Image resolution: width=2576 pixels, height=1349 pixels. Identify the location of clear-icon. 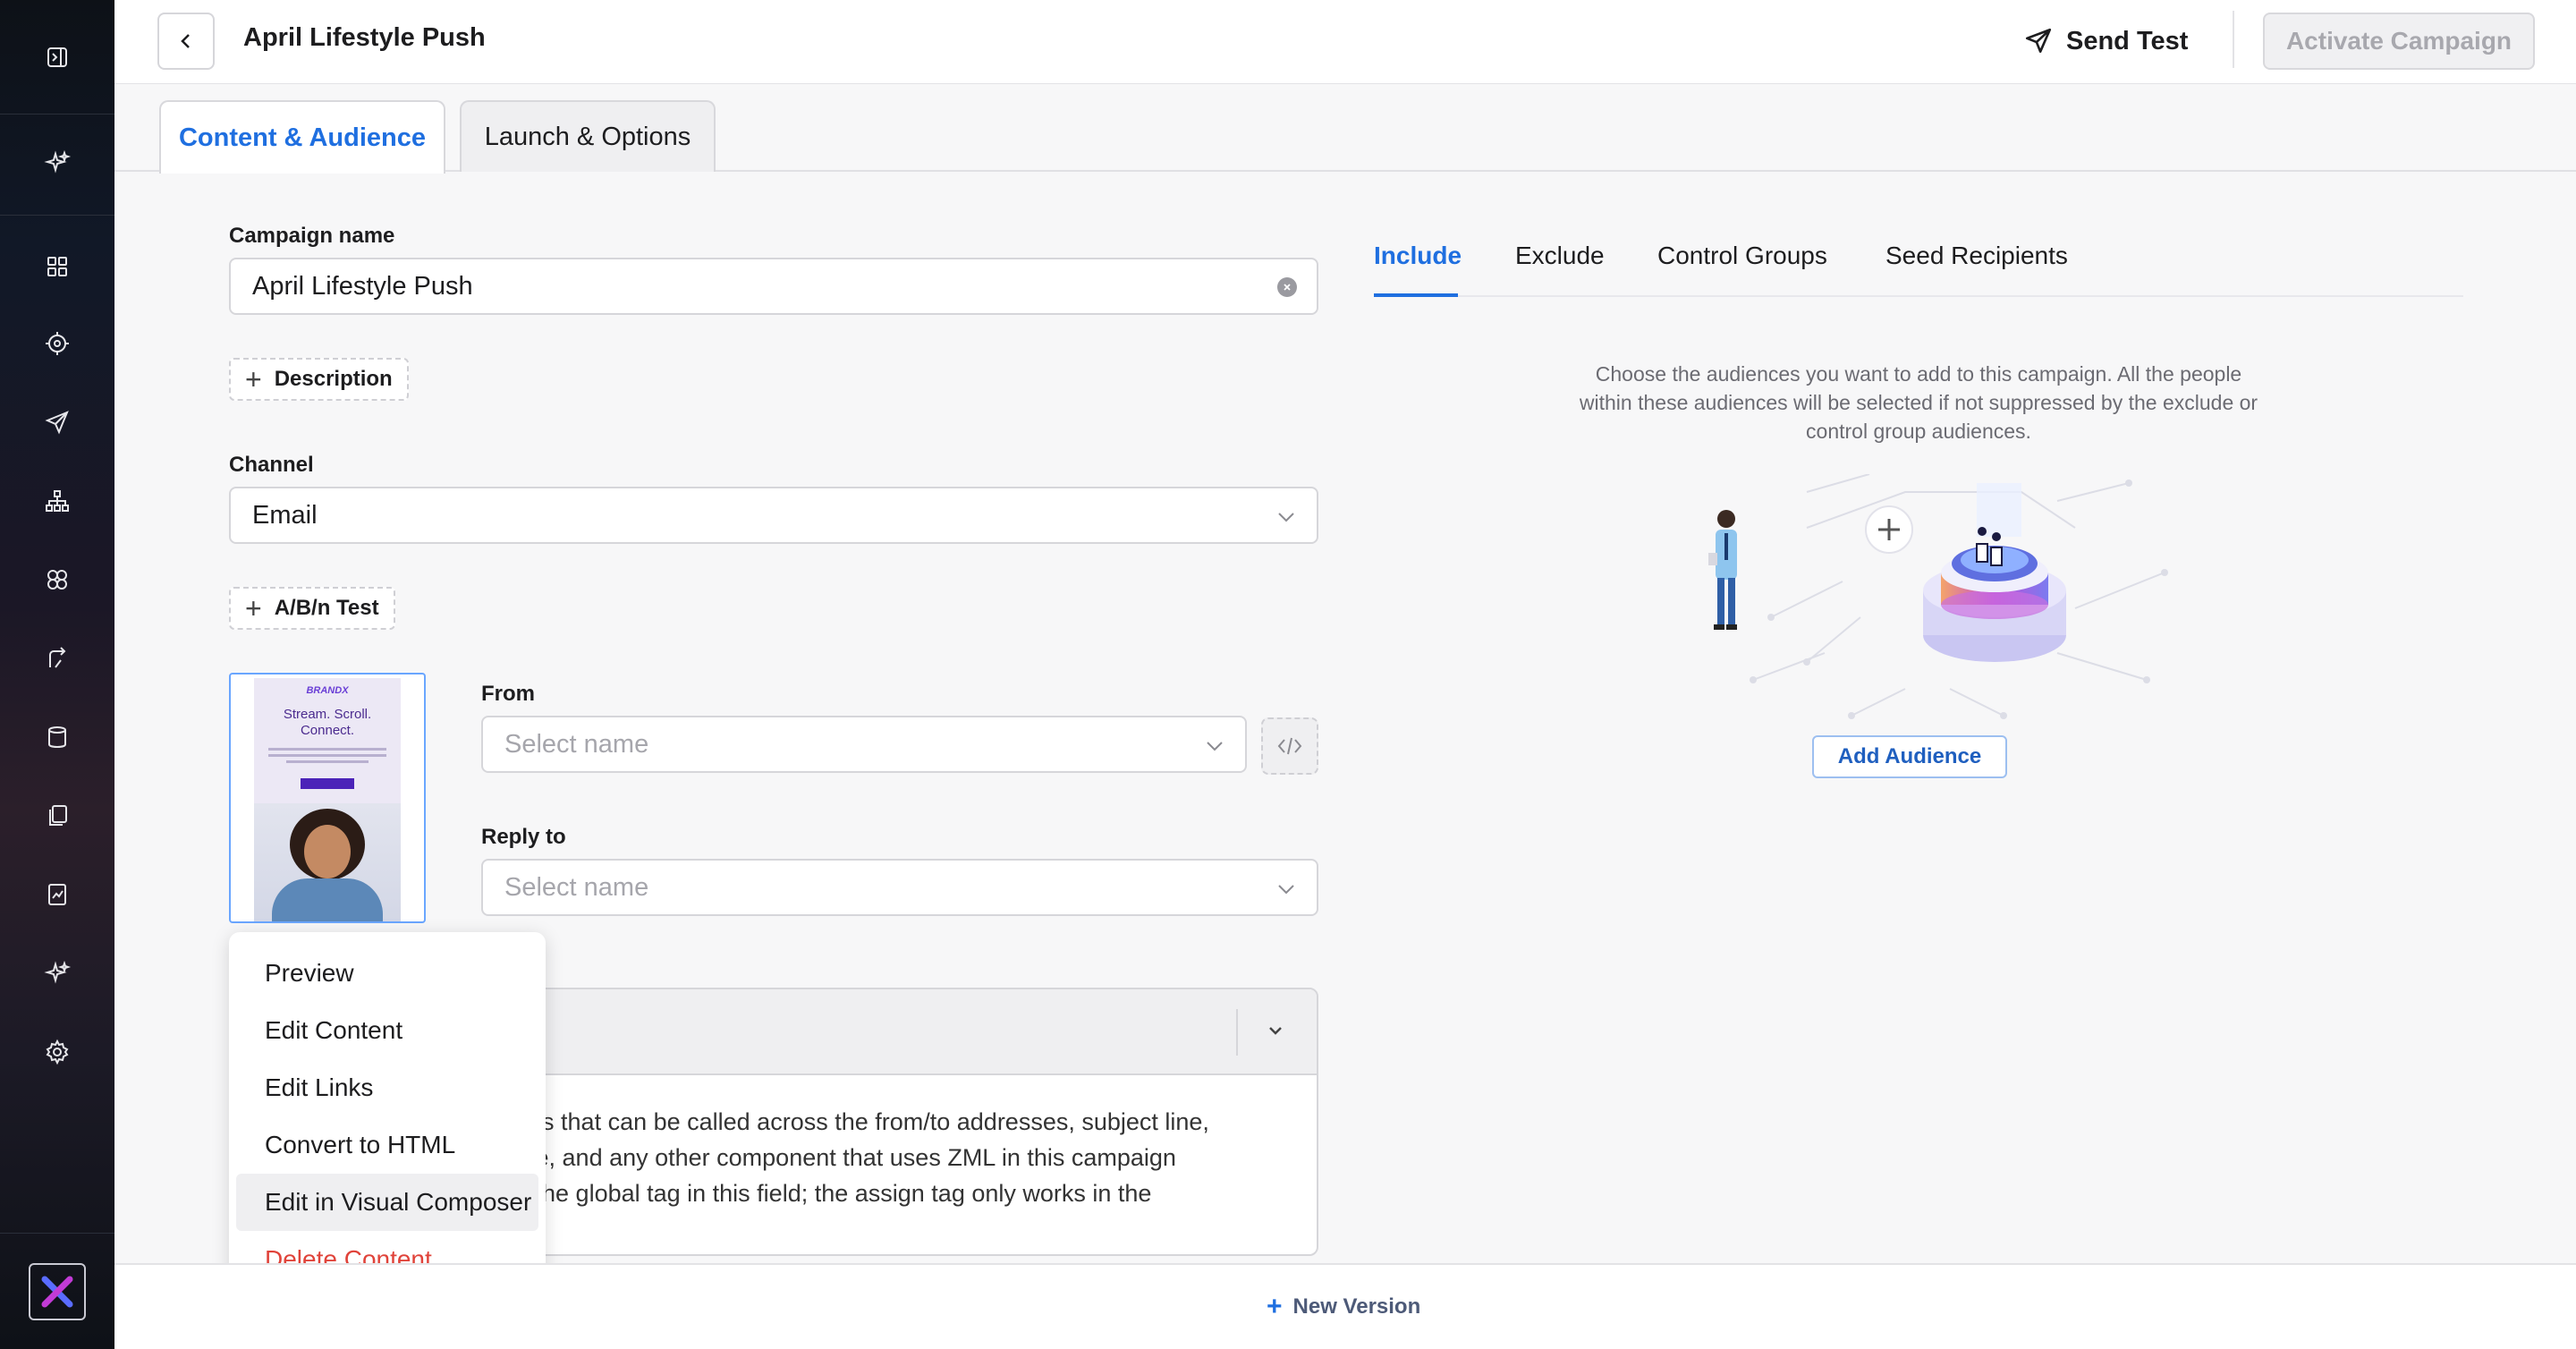
(1287, 287).